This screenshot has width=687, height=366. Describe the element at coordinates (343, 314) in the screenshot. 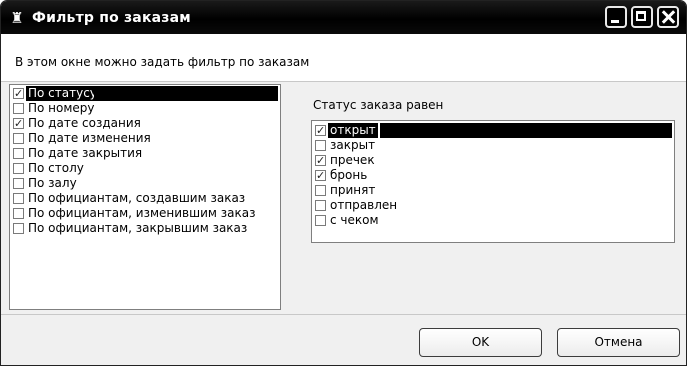

I see `divider` at that location.